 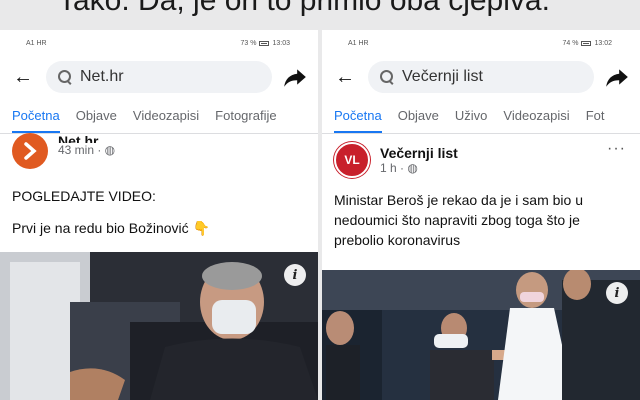 I want to click on more-options-icon: ···, so click(x=616, y=149).